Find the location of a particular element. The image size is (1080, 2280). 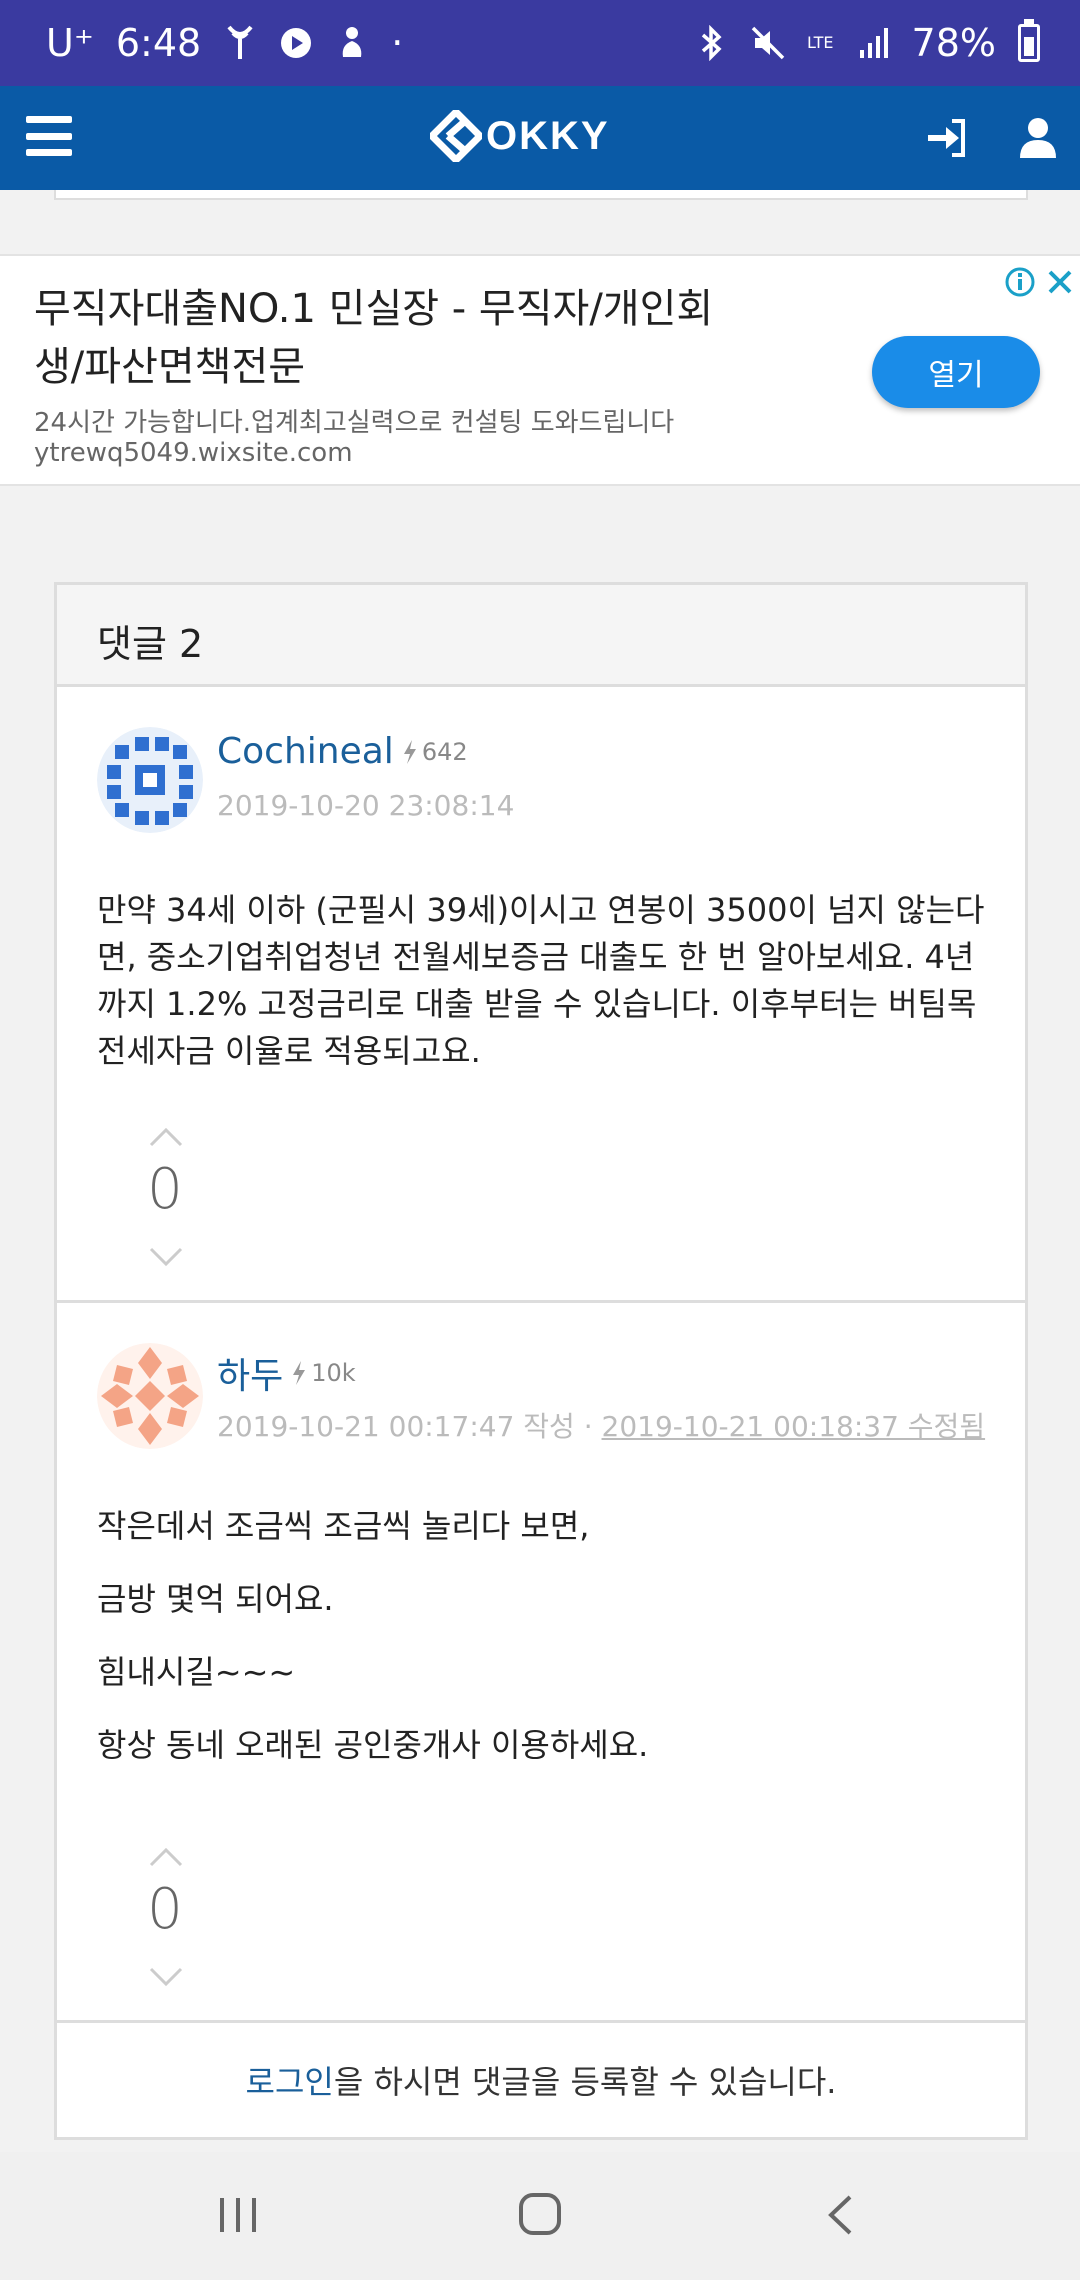

antenna-icon is located at coordinates (240, 43).